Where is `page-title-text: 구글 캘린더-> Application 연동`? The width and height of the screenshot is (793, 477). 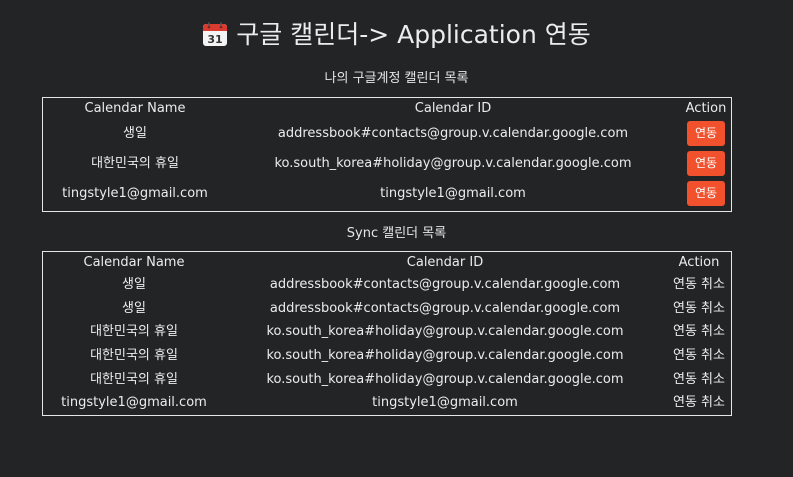 page-title-text: 구글 캘린더-> Application 연동 is located at coordinates (413, 34).